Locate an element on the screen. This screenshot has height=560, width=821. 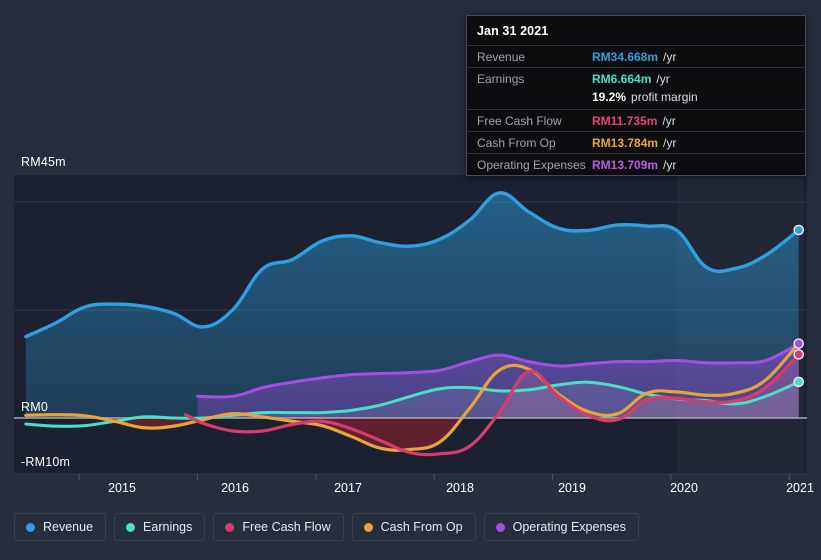
legend-dot-operating-expenses-icon is located at coordinates (500, 527).